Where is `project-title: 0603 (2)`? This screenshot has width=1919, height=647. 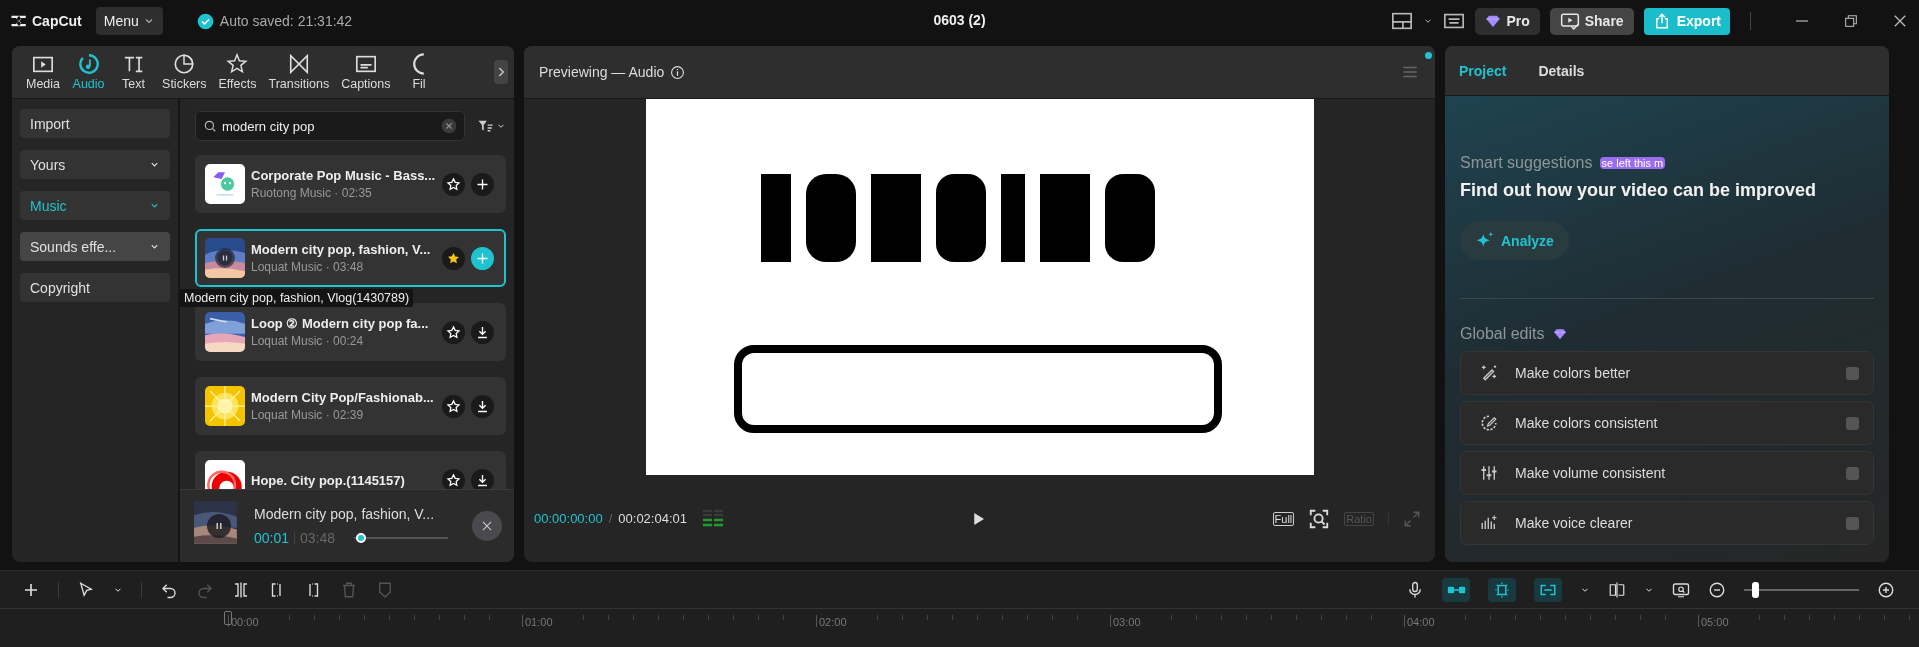
project-title: 0603 (2) is located at coordinates (959, 20).